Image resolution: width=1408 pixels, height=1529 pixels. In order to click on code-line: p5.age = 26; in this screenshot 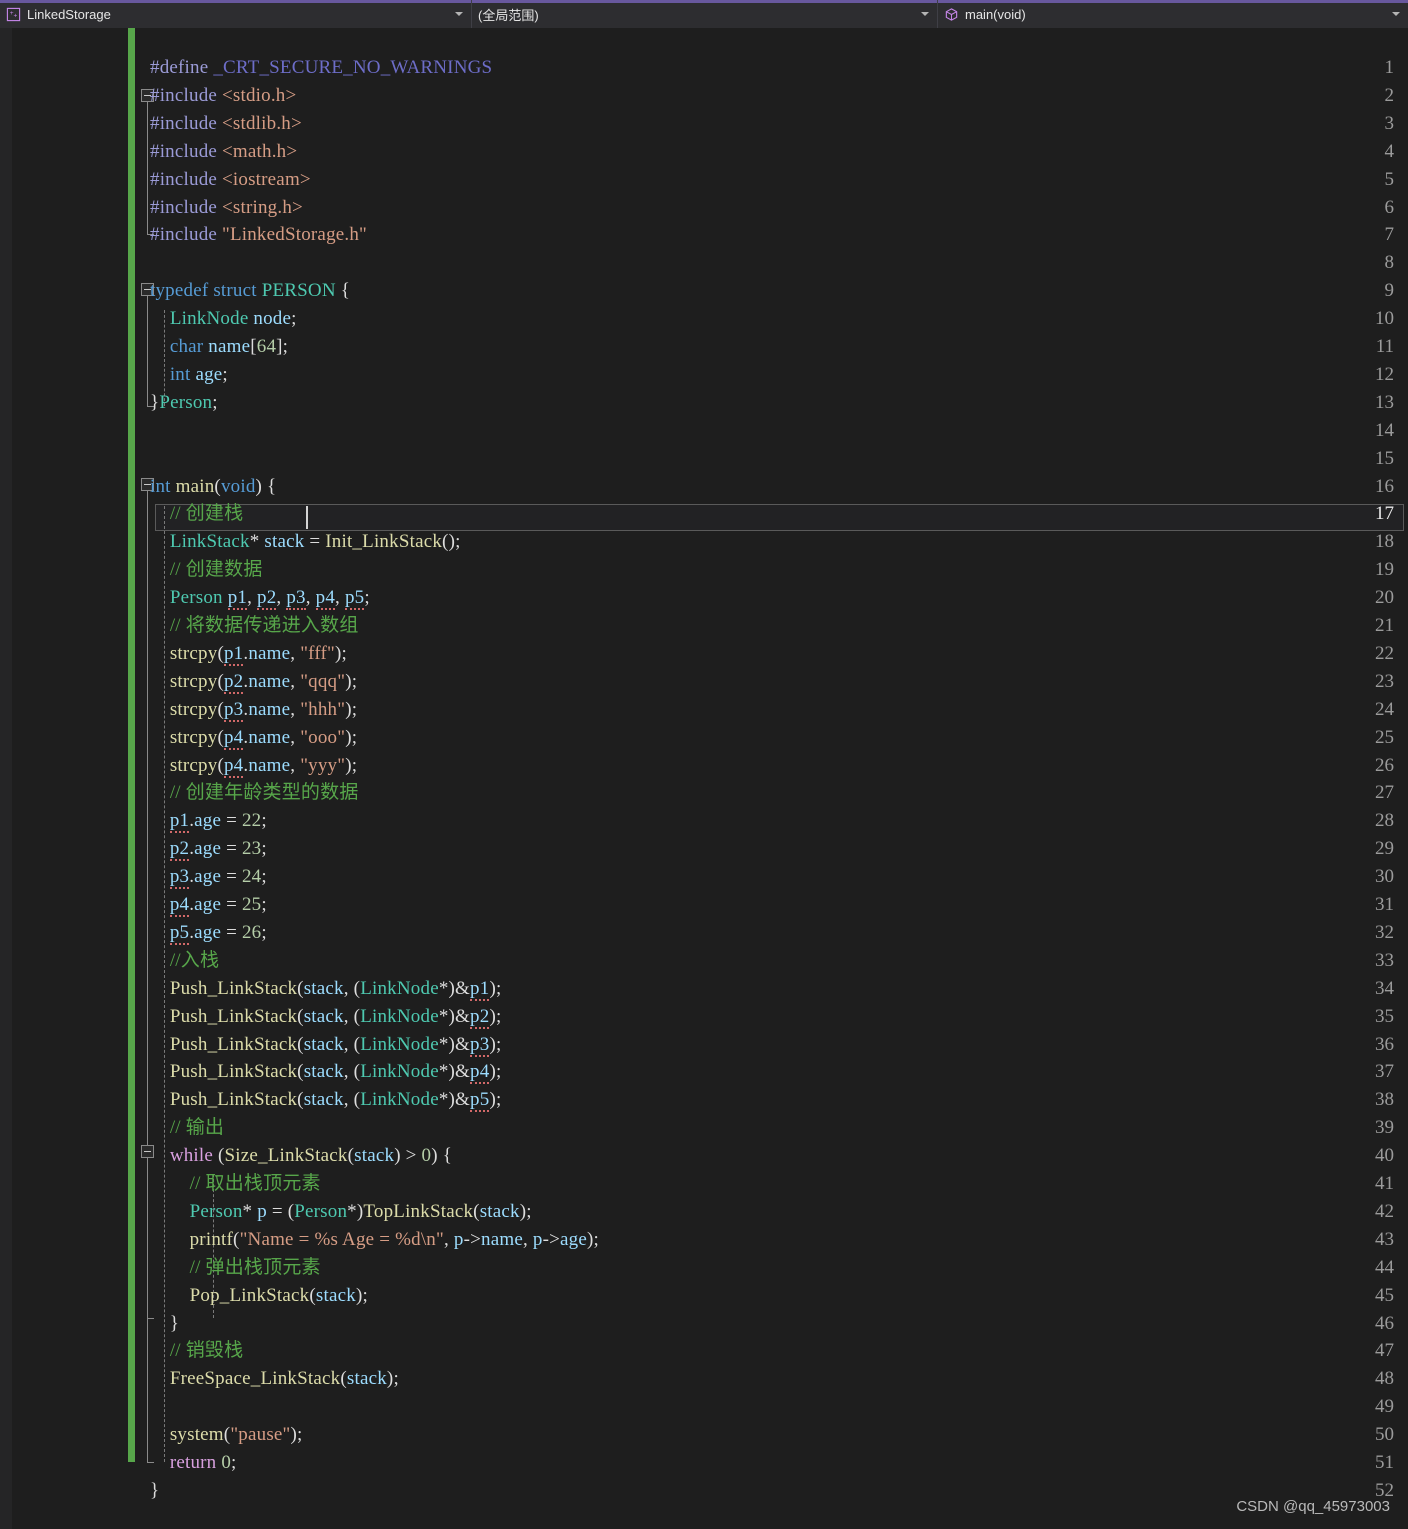, I will do `click(208, 933)`.